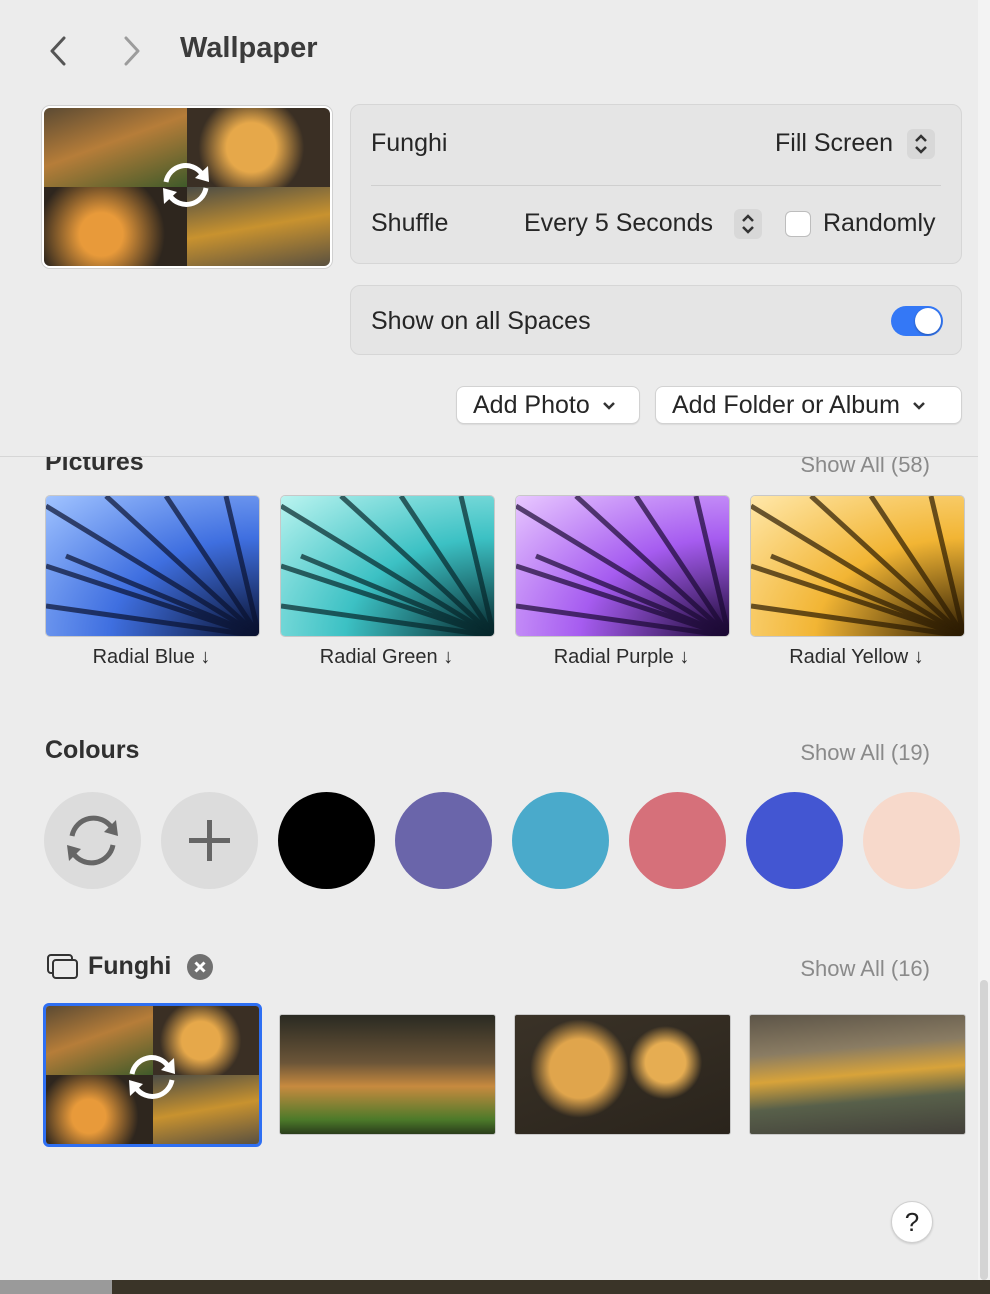 This screenshot has height=1294, width=990. What do you see at coordinates (481, 321) in the screenshot?
I see `show-all-spaces-label: Show on all Spaces` at bounding box center [481, 321].